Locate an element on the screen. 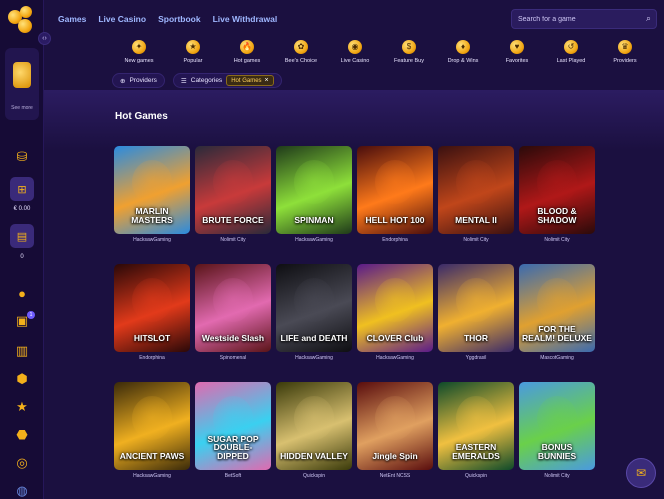 The image size is (664, 499). game-card: HITSLOT Endorphina is located at coordinates (152, 312).